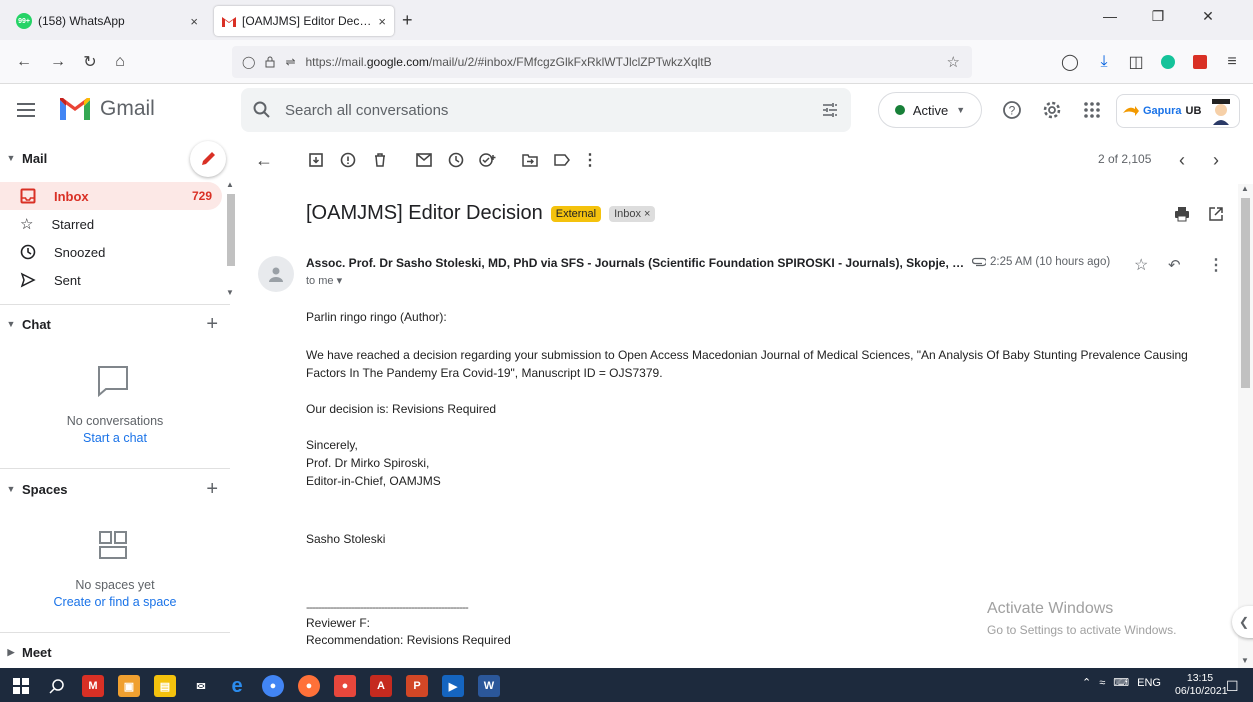 Image resolution: width=1253 pixels, height=702 pixels. What do you see at coordinates (1141, 265) in the screenshot?
I see `star-message-icon: ☆` at bounding box center [1141, 265].